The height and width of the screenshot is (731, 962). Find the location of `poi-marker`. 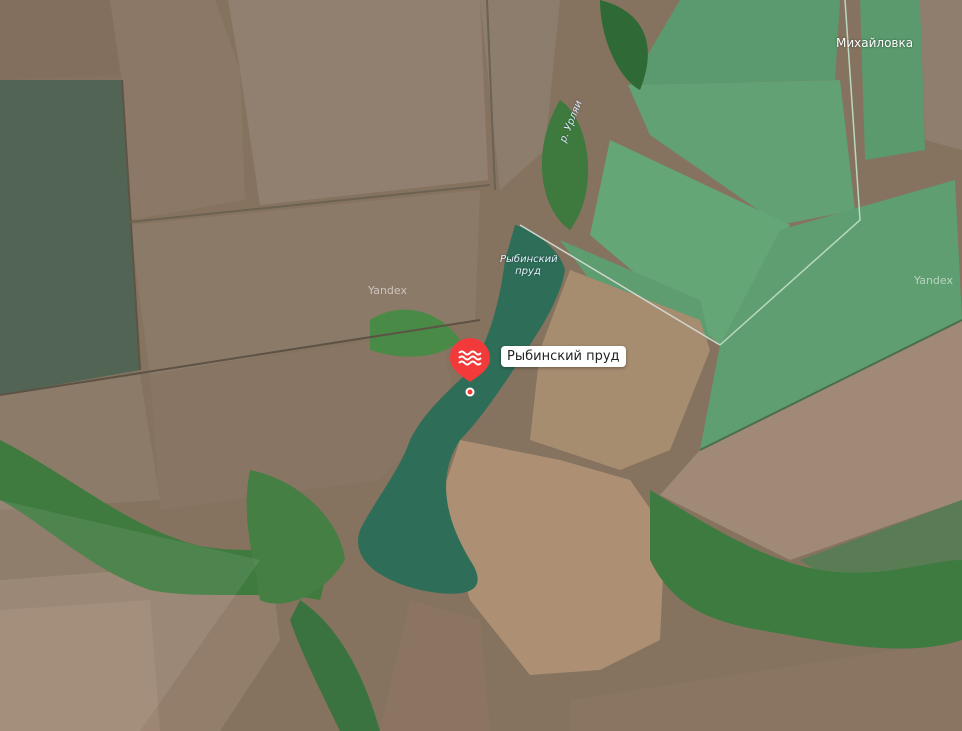

poi-marker is located at coordinates (470, 367).